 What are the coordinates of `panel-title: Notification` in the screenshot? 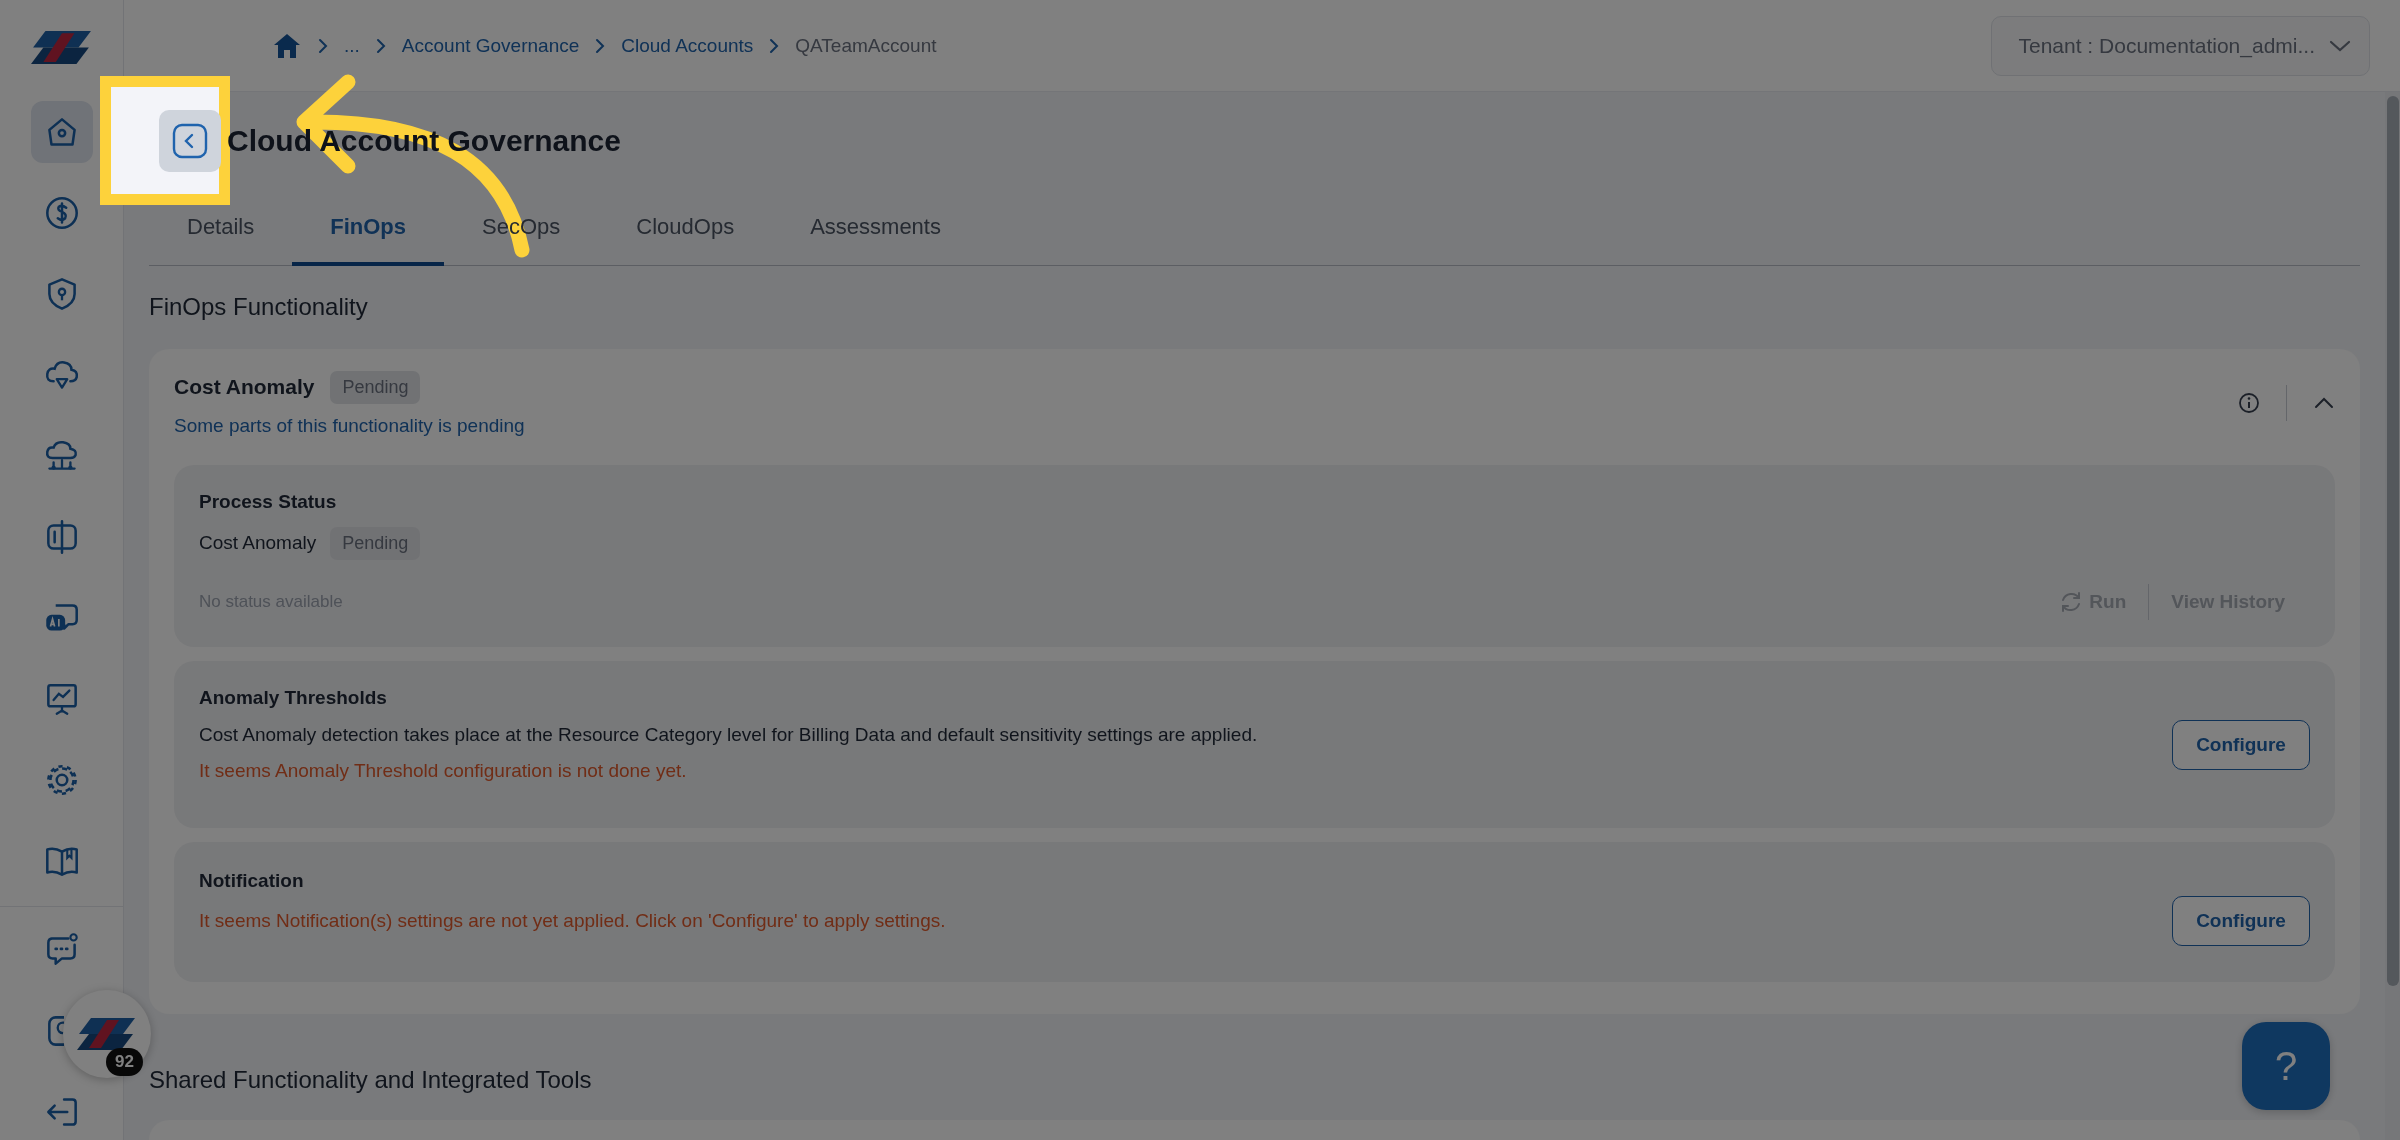 It's located at (252, 880).